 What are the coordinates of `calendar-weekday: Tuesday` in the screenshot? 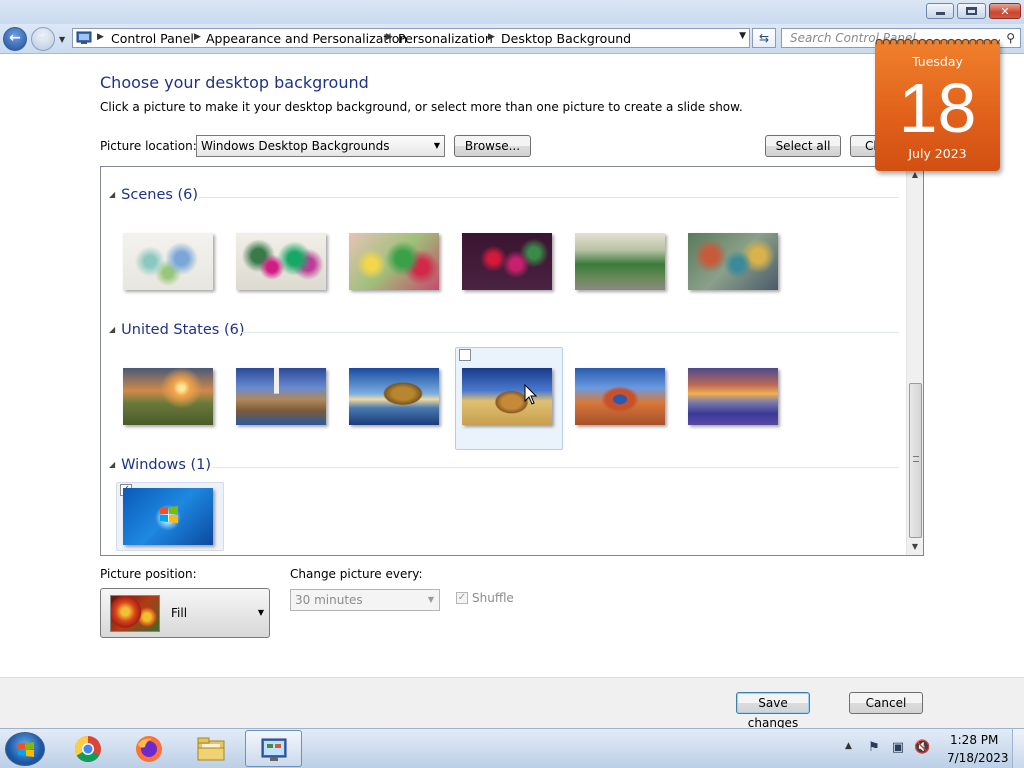 It's located at (937, 61).